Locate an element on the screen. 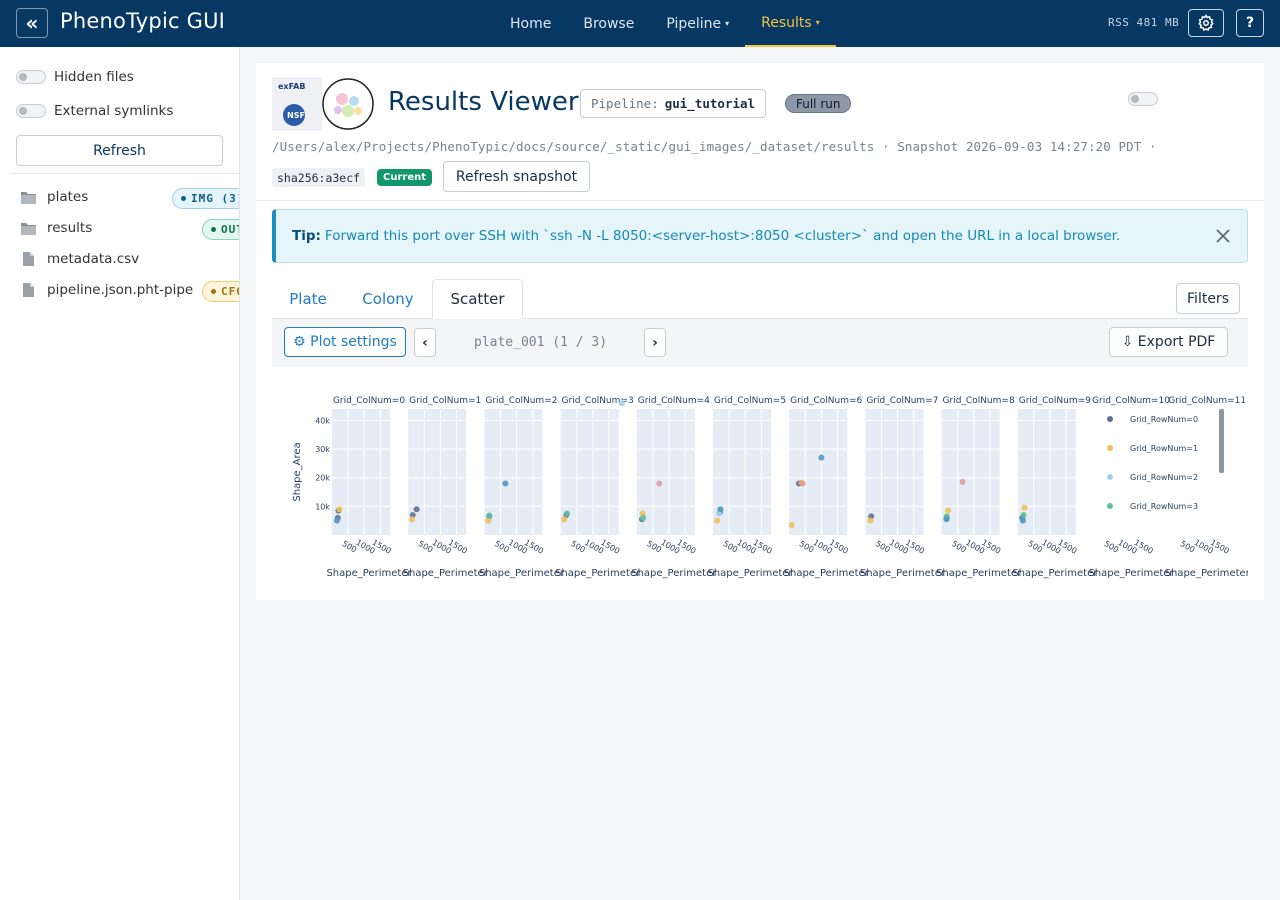  img-badge: IMG (3) is located at coordinates (205, 198).